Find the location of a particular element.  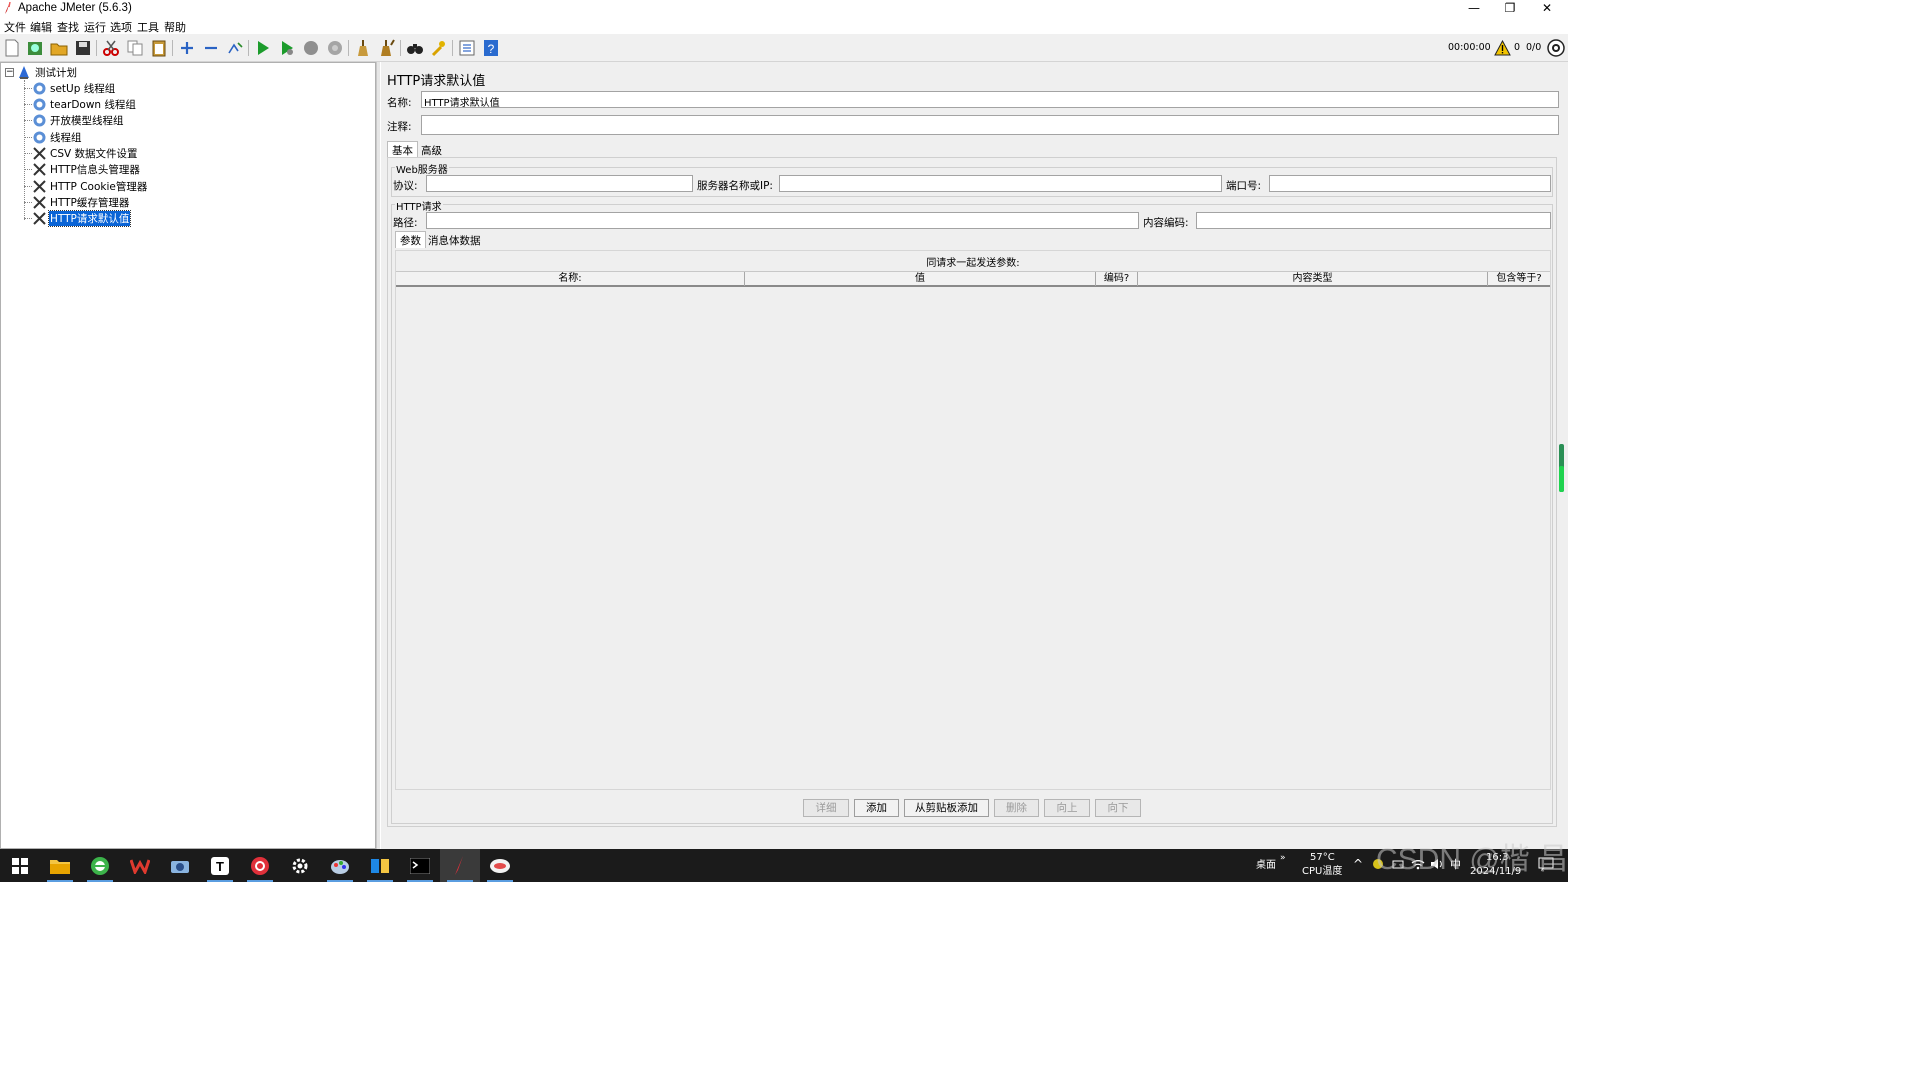

tree-item-header-manager: HTTP信息头管理器 is located at coordinates (86, 169).